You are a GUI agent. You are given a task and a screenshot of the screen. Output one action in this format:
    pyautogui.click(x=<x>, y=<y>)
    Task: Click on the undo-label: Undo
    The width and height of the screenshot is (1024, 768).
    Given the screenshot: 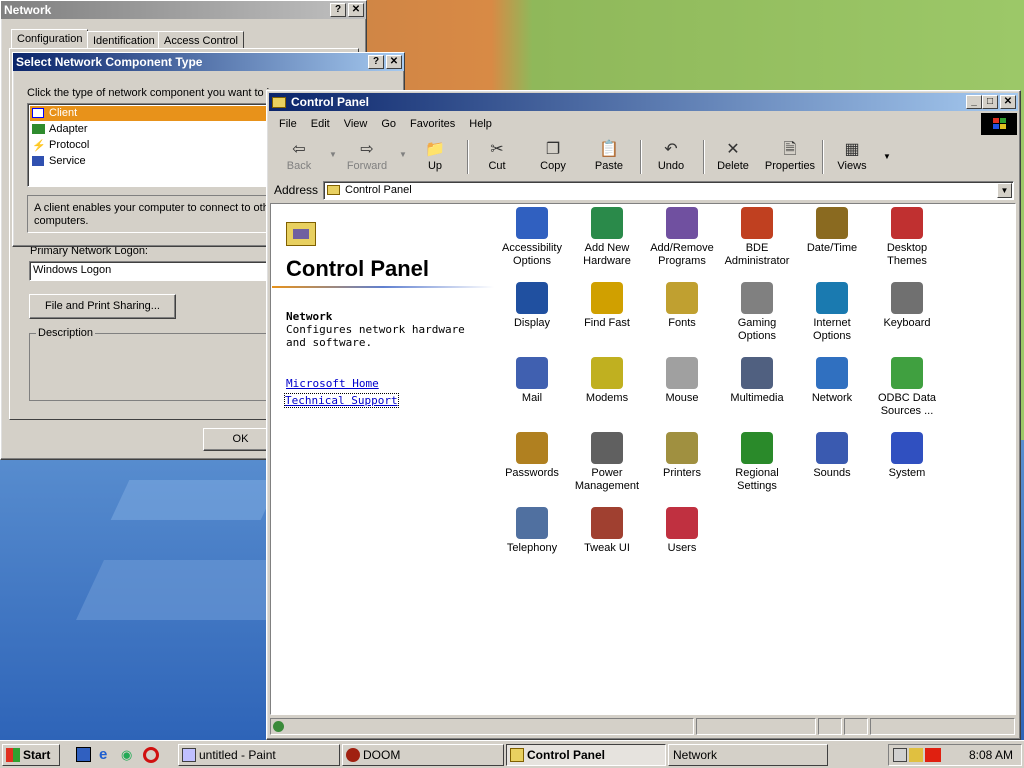 What is the action you would take?
    pyautogui.click(x=671, y=166)
    